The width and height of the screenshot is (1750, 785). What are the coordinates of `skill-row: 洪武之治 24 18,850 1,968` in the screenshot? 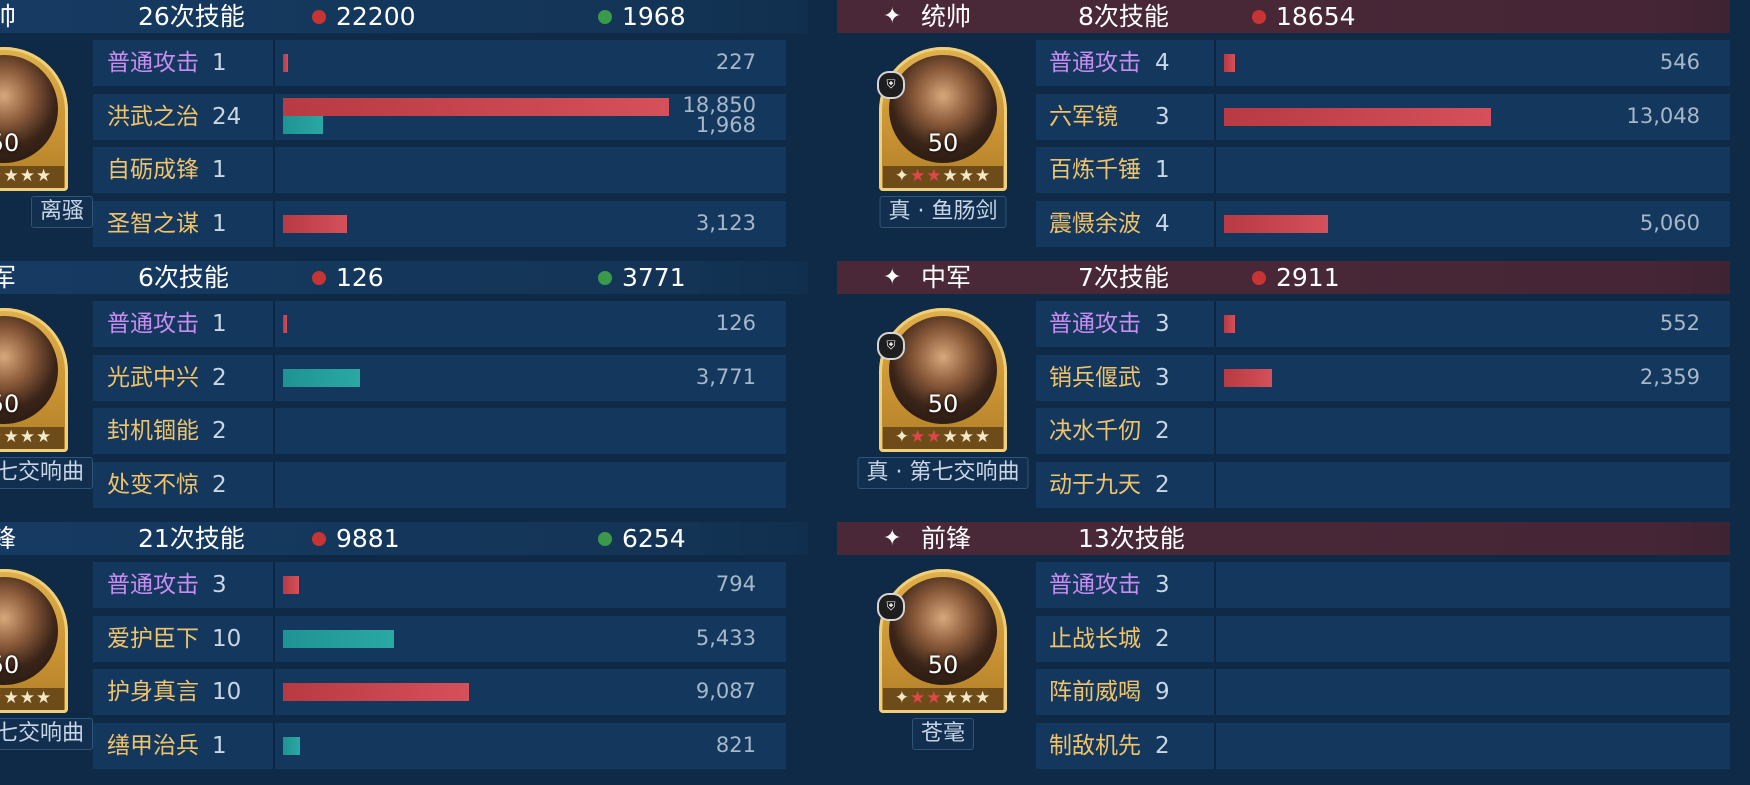 It's located at (439, 116).